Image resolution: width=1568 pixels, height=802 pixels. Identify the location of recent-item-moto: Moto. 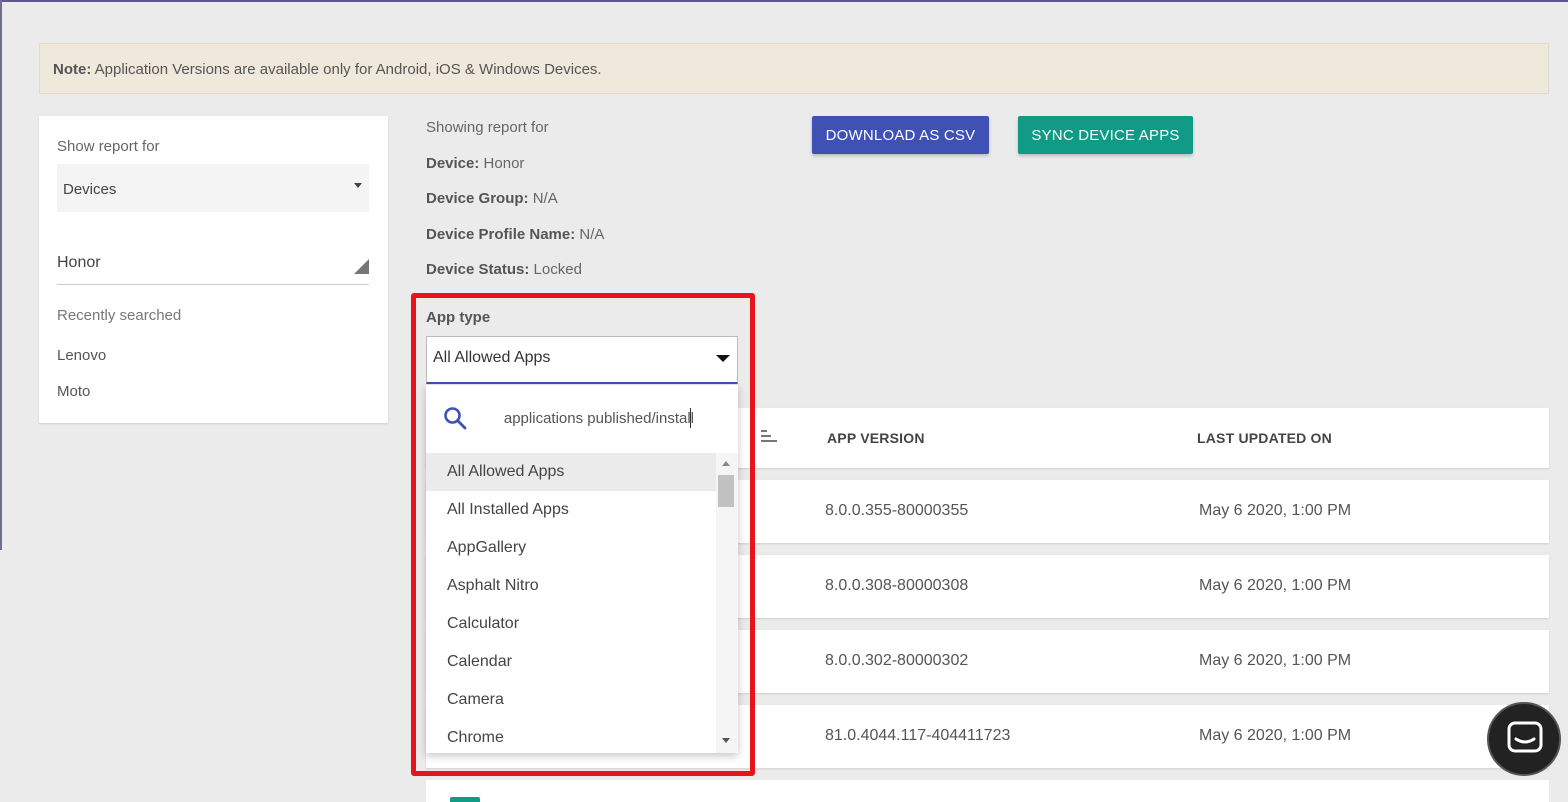
(73, 391).